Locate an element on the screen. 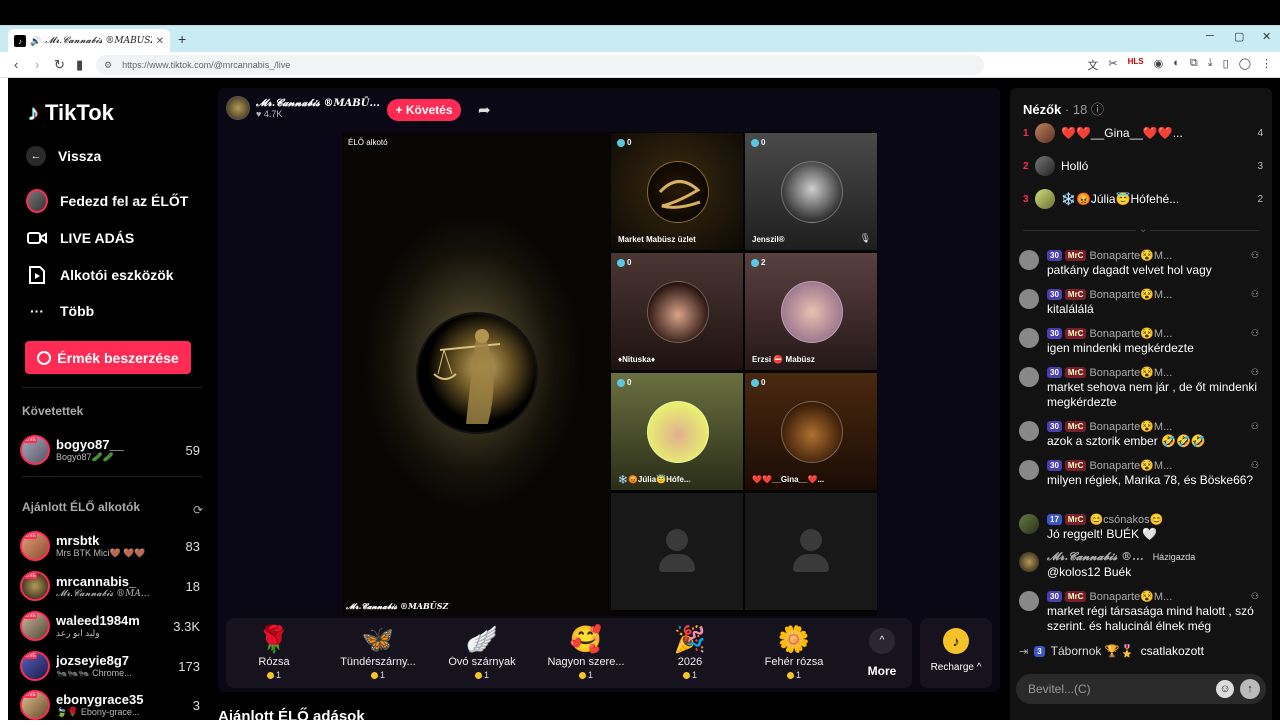 This screenshot has width=1280, height=725. recommended-user: LIVE mrsbtk Mrs BTK Mici🤎 🤎🤎 83 is located at coordinates (110, 546).